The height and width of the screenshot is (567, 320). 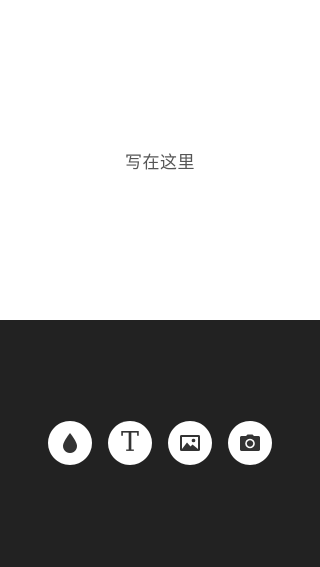 I want to click on color-button, so click(x=70, y=443).